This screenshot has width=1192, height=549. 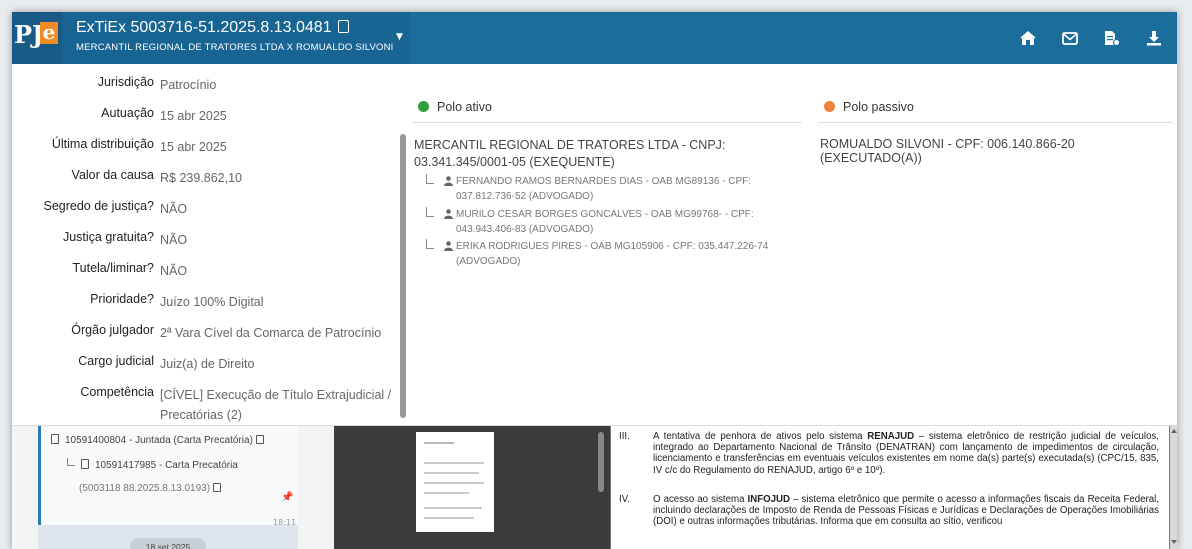 What do you see at coordinates (624, 499) in the screenshot?
I see `paragraph-number: IV.` at bounding box center [624, 499].